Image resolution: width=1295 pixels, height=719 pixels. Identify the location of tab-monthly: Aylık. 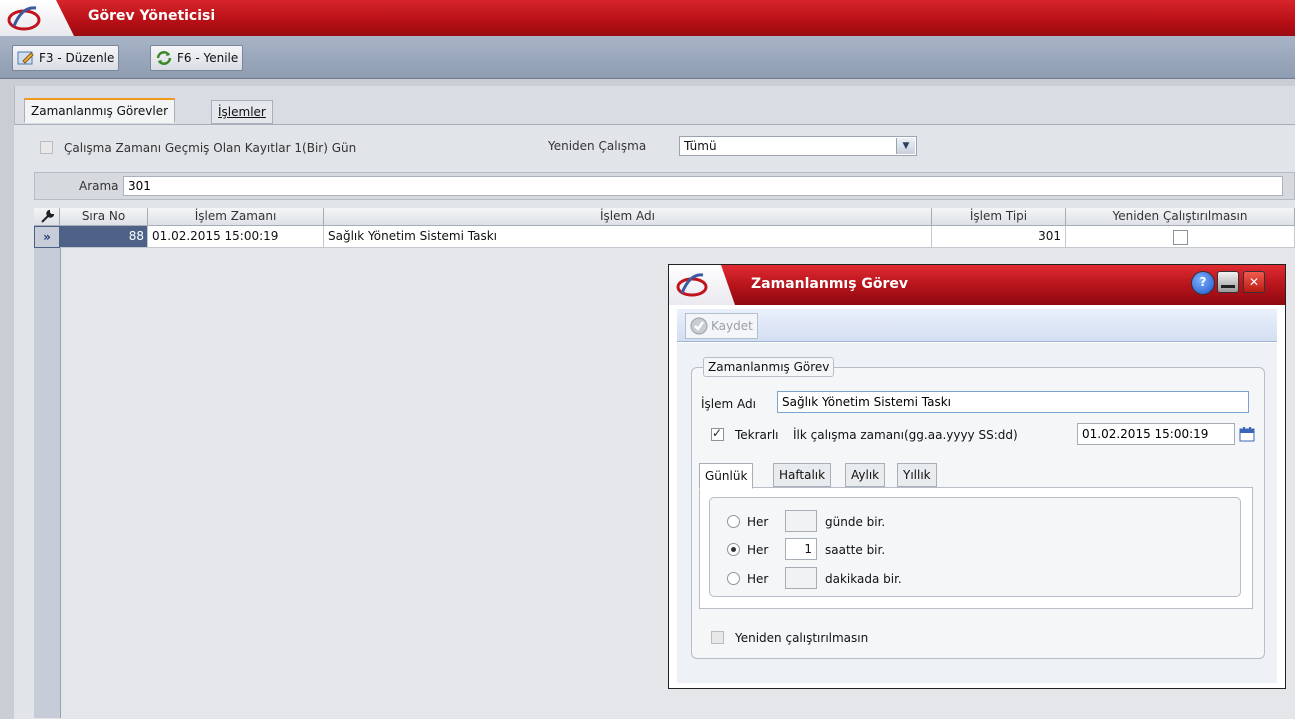
(865, 475).